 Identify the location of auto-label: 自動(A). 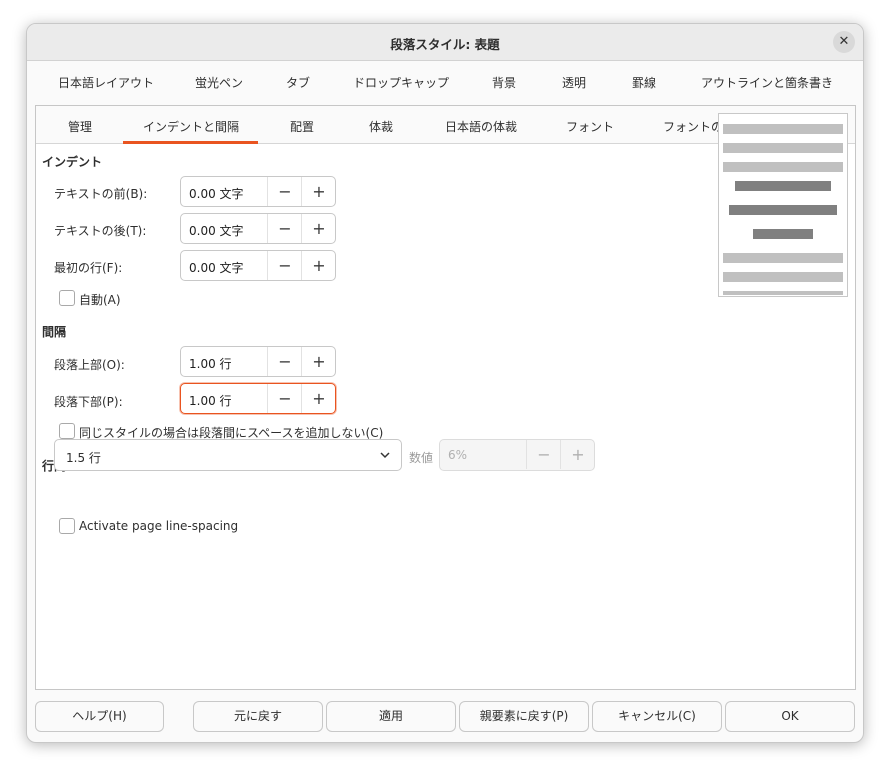
(100, 300).